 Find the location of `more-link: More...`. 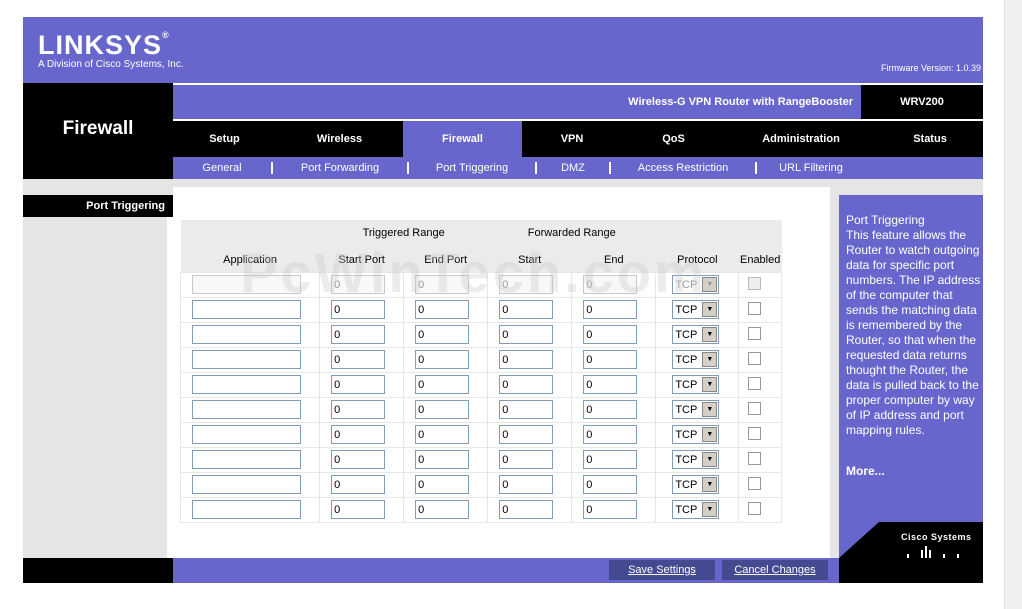

more-link: More... is located at coordinates (914, 471).